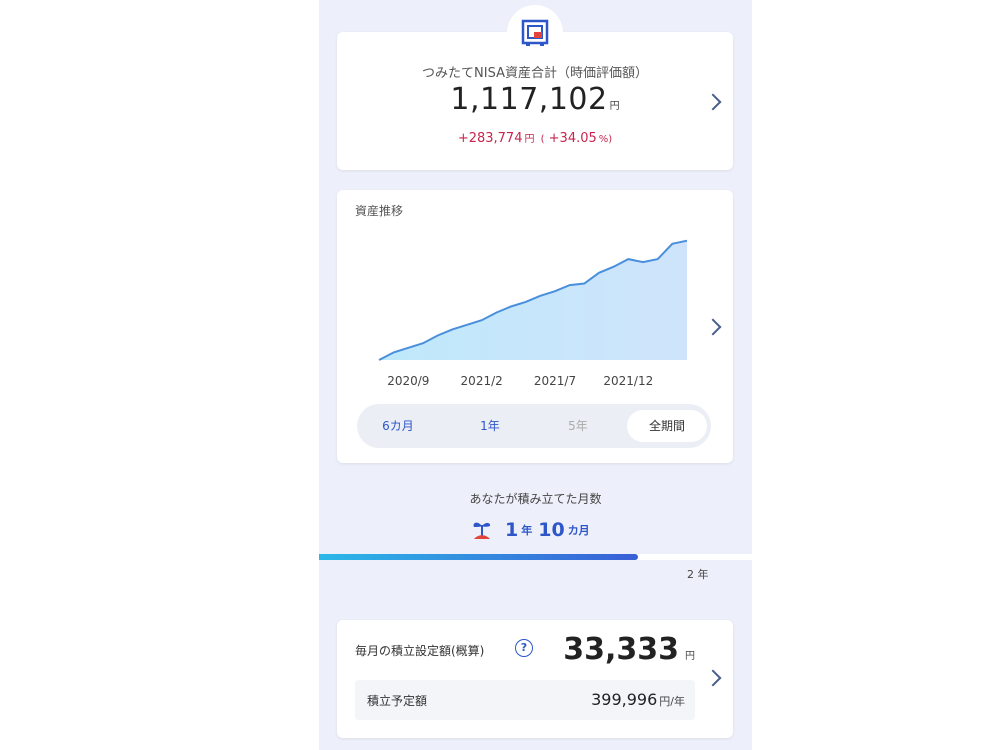 The height and width of the screenshot is (750, 1000). Describe the element at coordinates (535, 499) in the screenshot. I see `months-accumulated-label: あなたが積み立てた月数` at that location.